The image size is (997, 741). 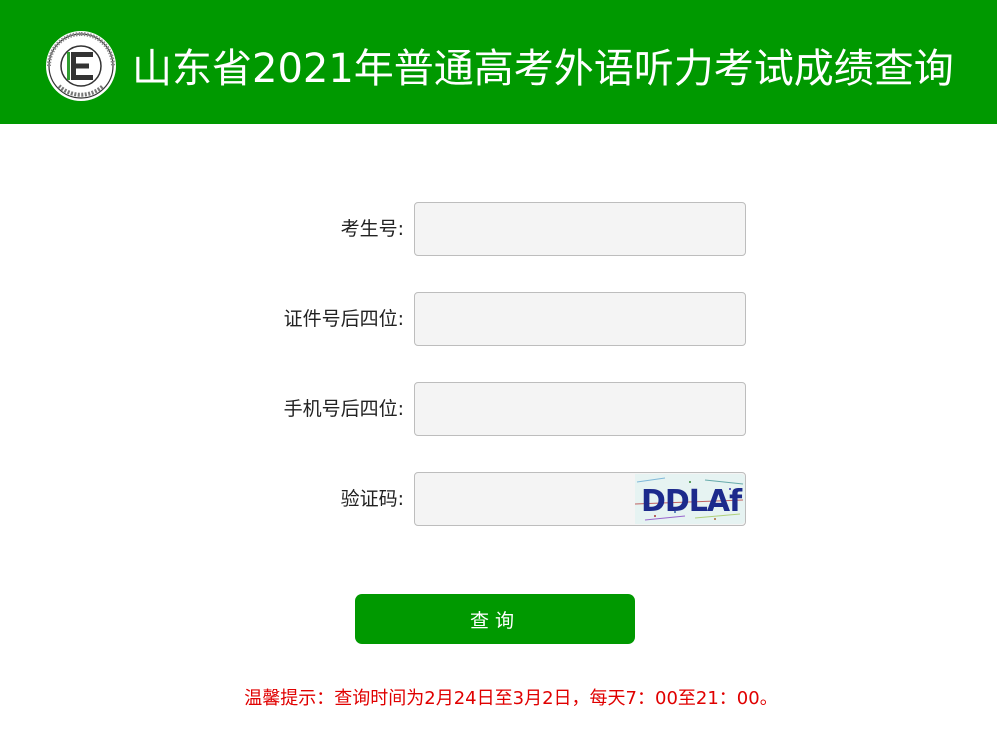 I want to click on captcha-text: DDLAf, so click(x=692, y=501).